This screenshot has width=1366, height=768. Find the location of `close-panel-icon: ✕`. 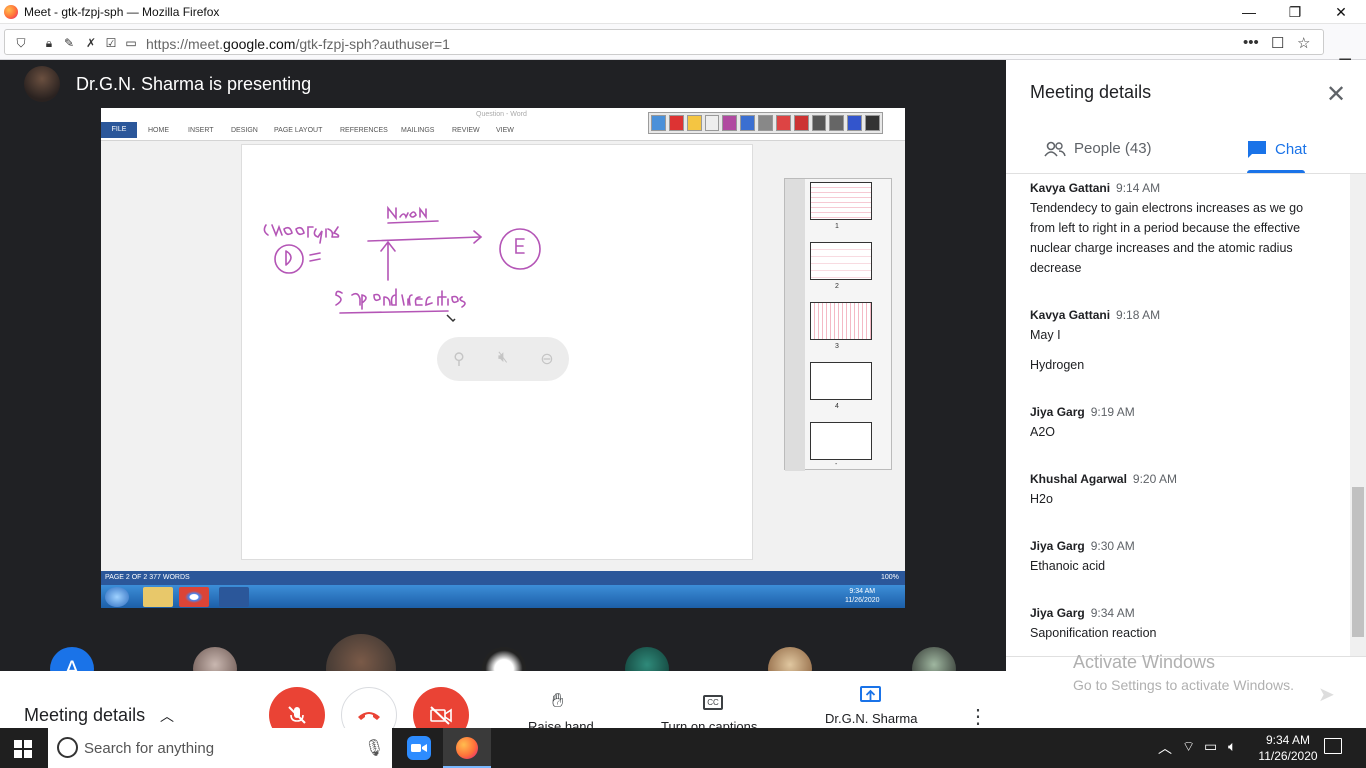

close-panel-icon: ✕ is located at coordinates (1336, 94).